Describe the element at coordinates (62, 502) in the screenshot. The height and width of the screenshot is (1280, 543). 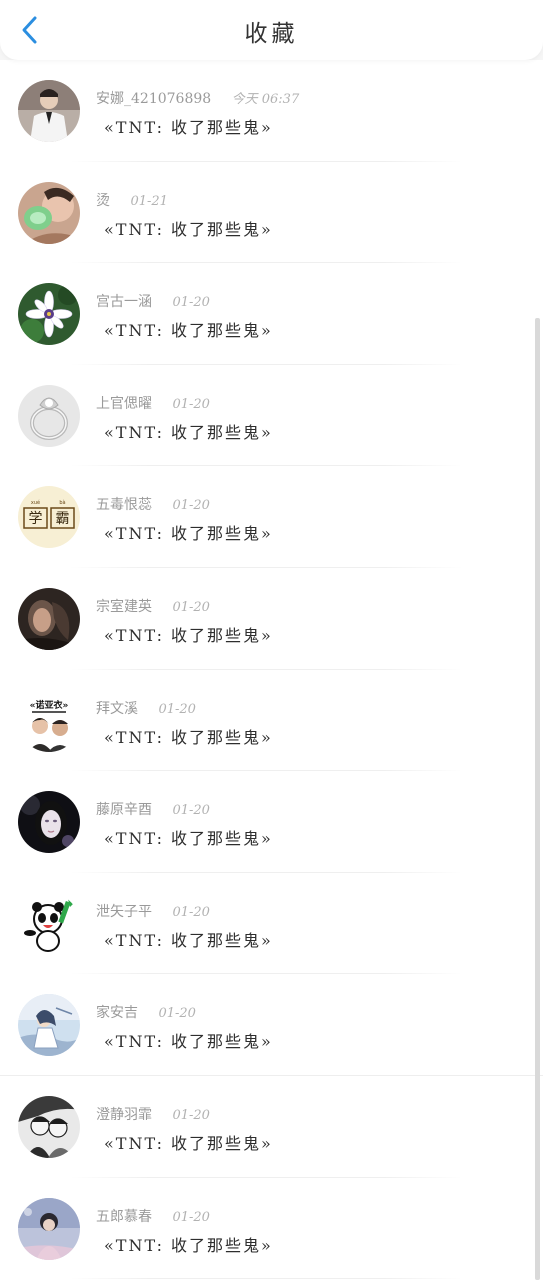
I see `svg-text: bà` at that location.